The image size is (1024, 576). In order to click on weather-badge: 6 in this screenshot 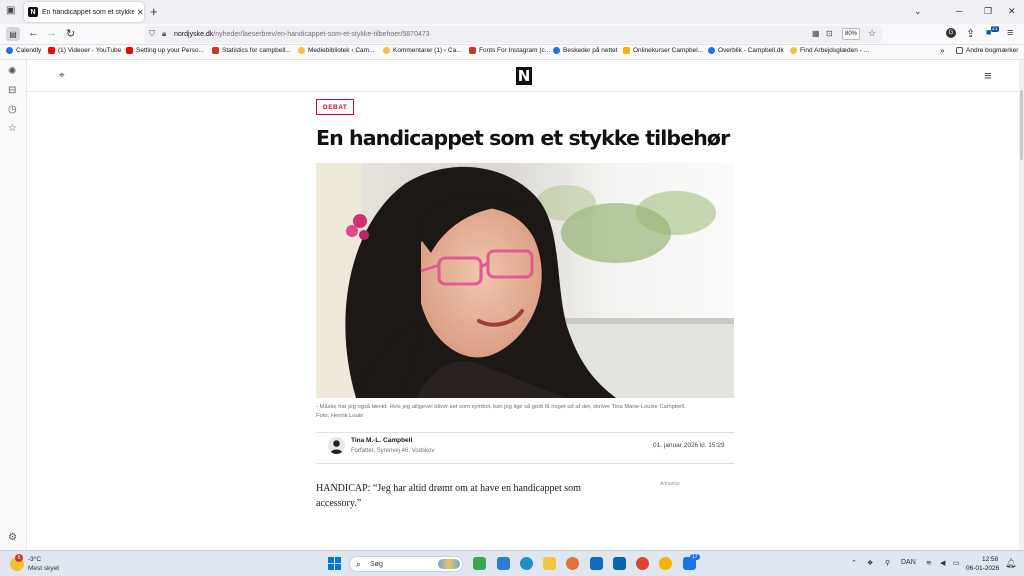, I will do `click(19, 558)`.